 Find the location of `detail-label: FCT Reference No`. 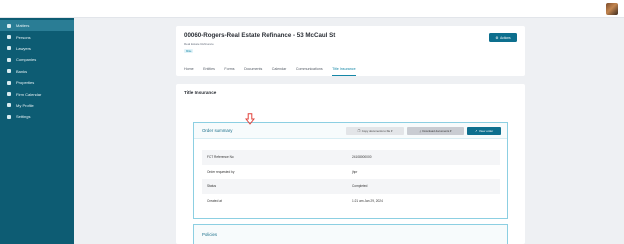

detail-label: FCT Reference No is located at coordinates (220, 157).